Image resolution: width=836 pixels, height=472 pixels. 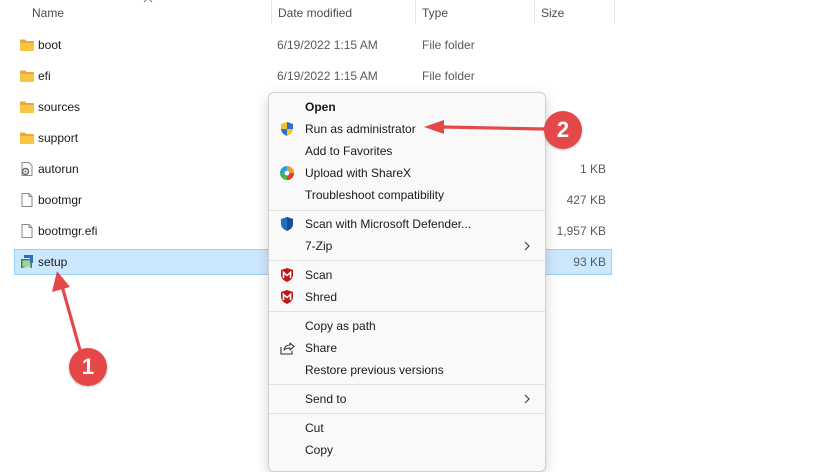 What do you see at coordinates (407, 326) in the screenshot?
I see `menu-item-copy-as-path: Copy as path` at bounding box center [407, 326].